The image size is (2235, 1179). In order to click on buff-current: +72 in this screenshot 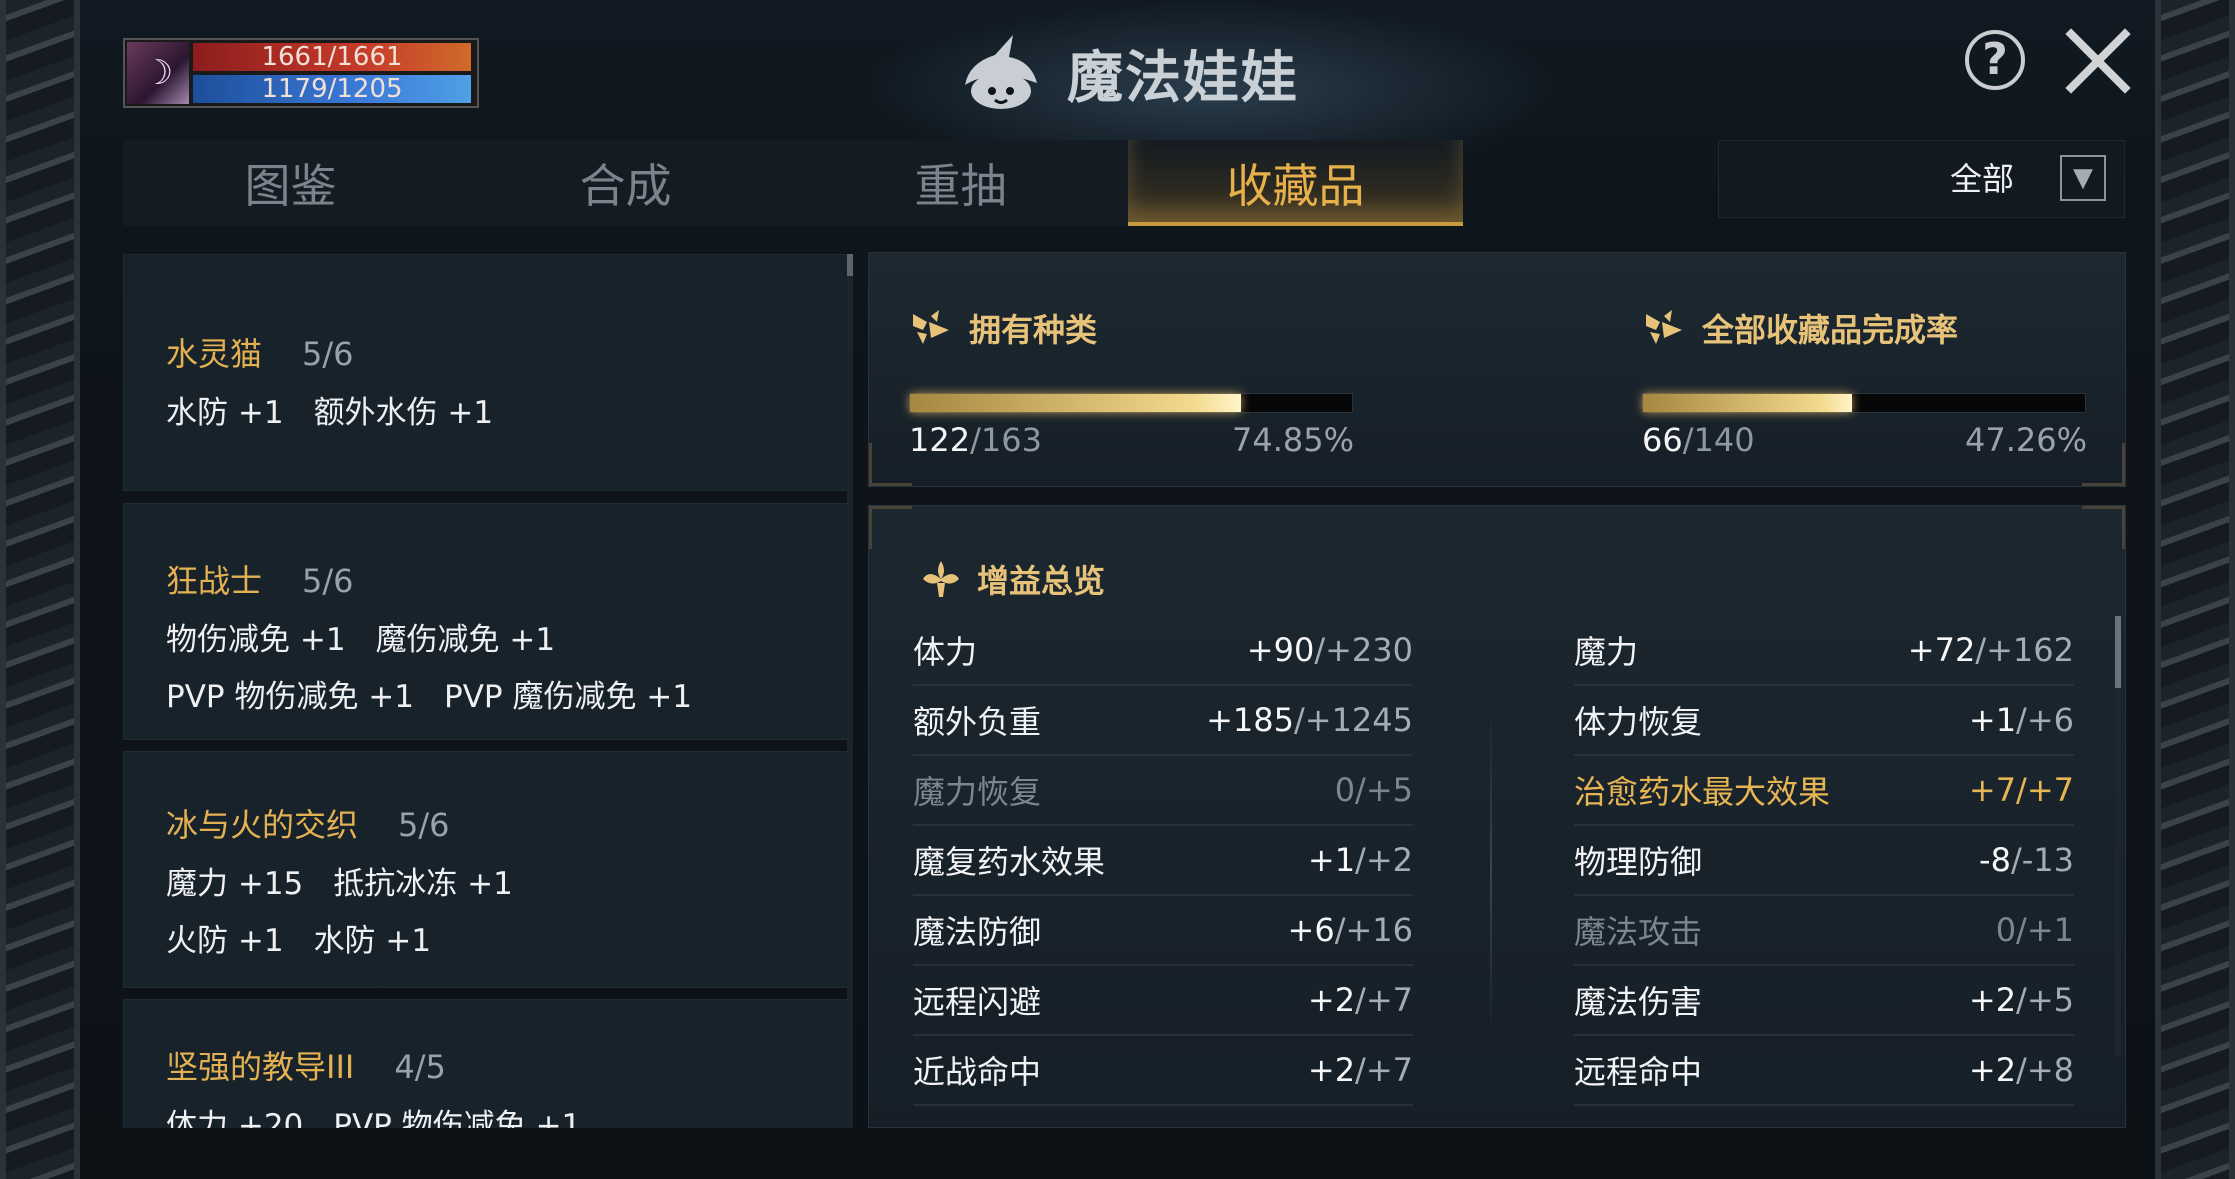, I will do `click(1941, 650)`.